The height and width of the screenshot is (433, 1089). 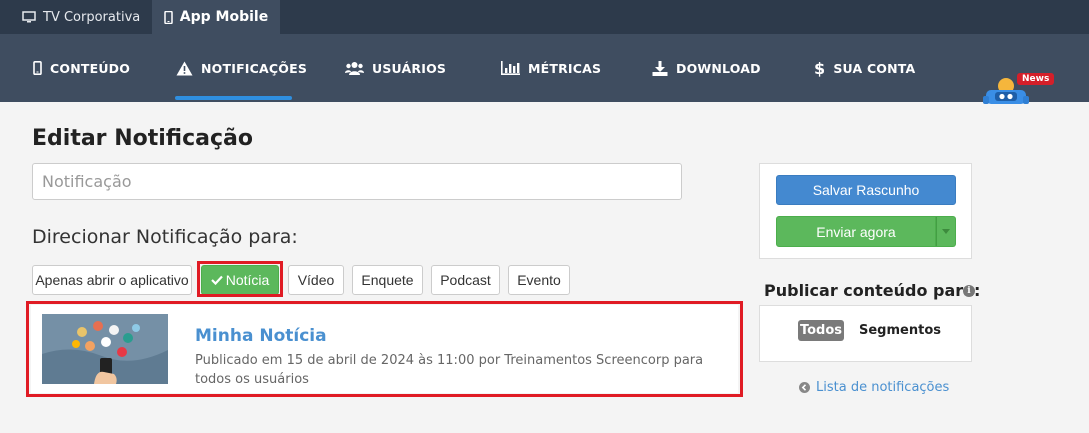 I want to click on type-button-video: Vídeo, so click(x=316, y=280).